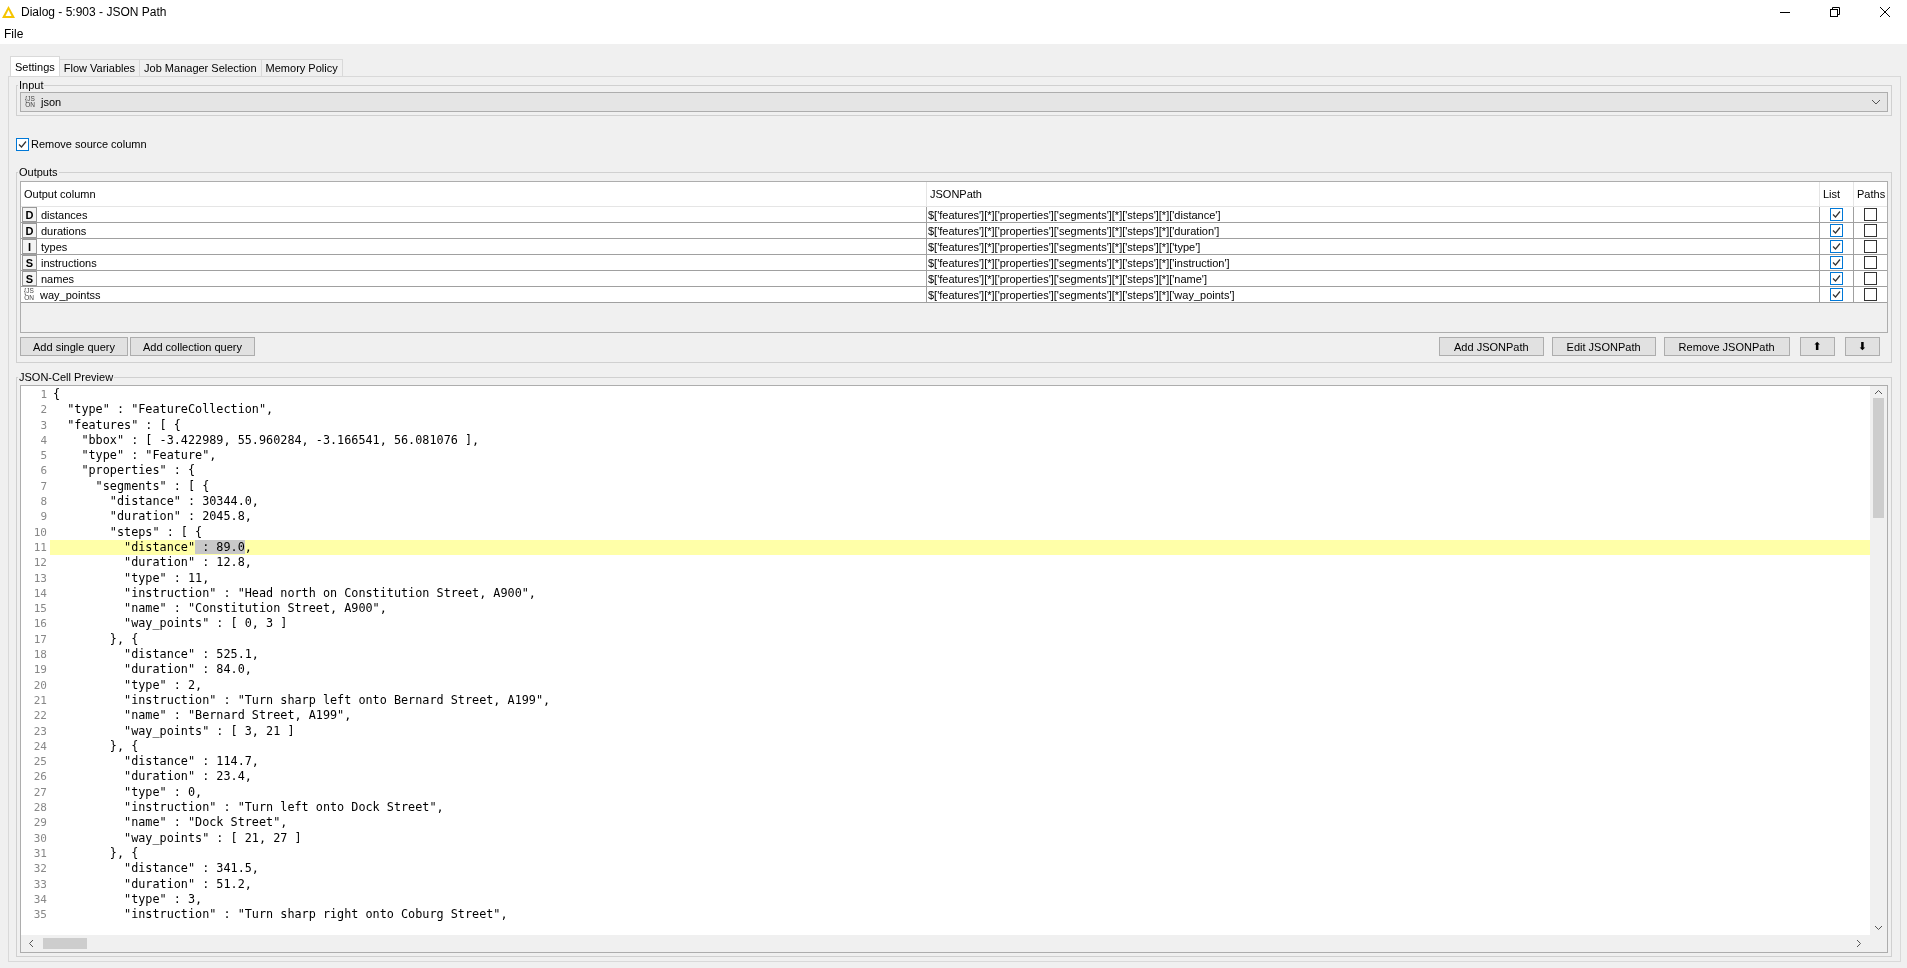 The width and height of the screenshot is (1907, 968). Describe the element at coordinates (70, 294) in the screenshot. I see `table-cell: way_pointss` at that location.